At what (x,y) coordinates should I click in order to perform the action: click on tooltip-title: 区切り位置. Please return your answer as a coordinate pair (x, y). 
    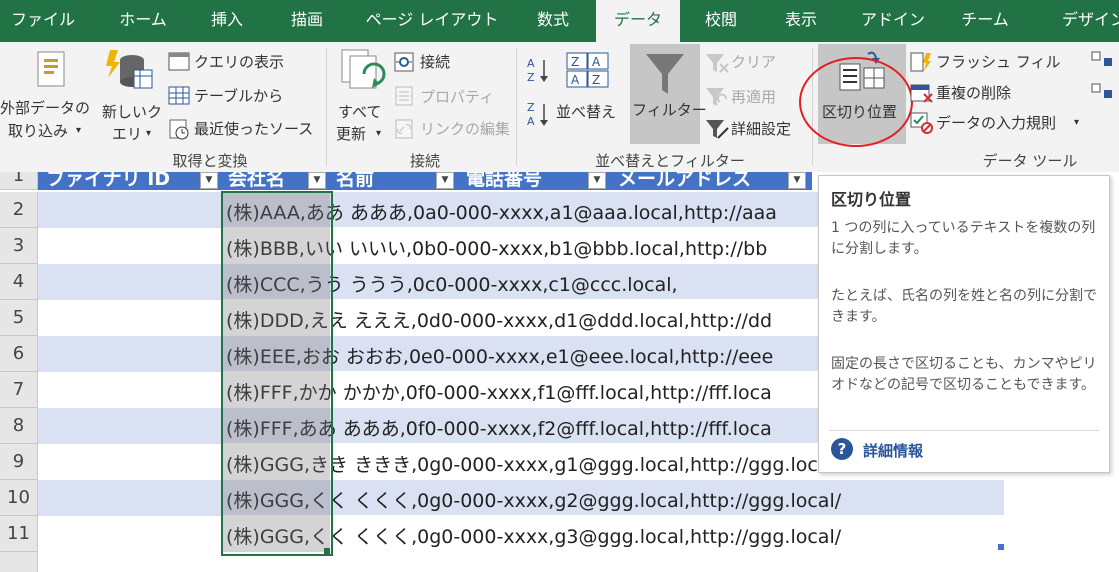
    Looking at the image, I should click on (871, 199).